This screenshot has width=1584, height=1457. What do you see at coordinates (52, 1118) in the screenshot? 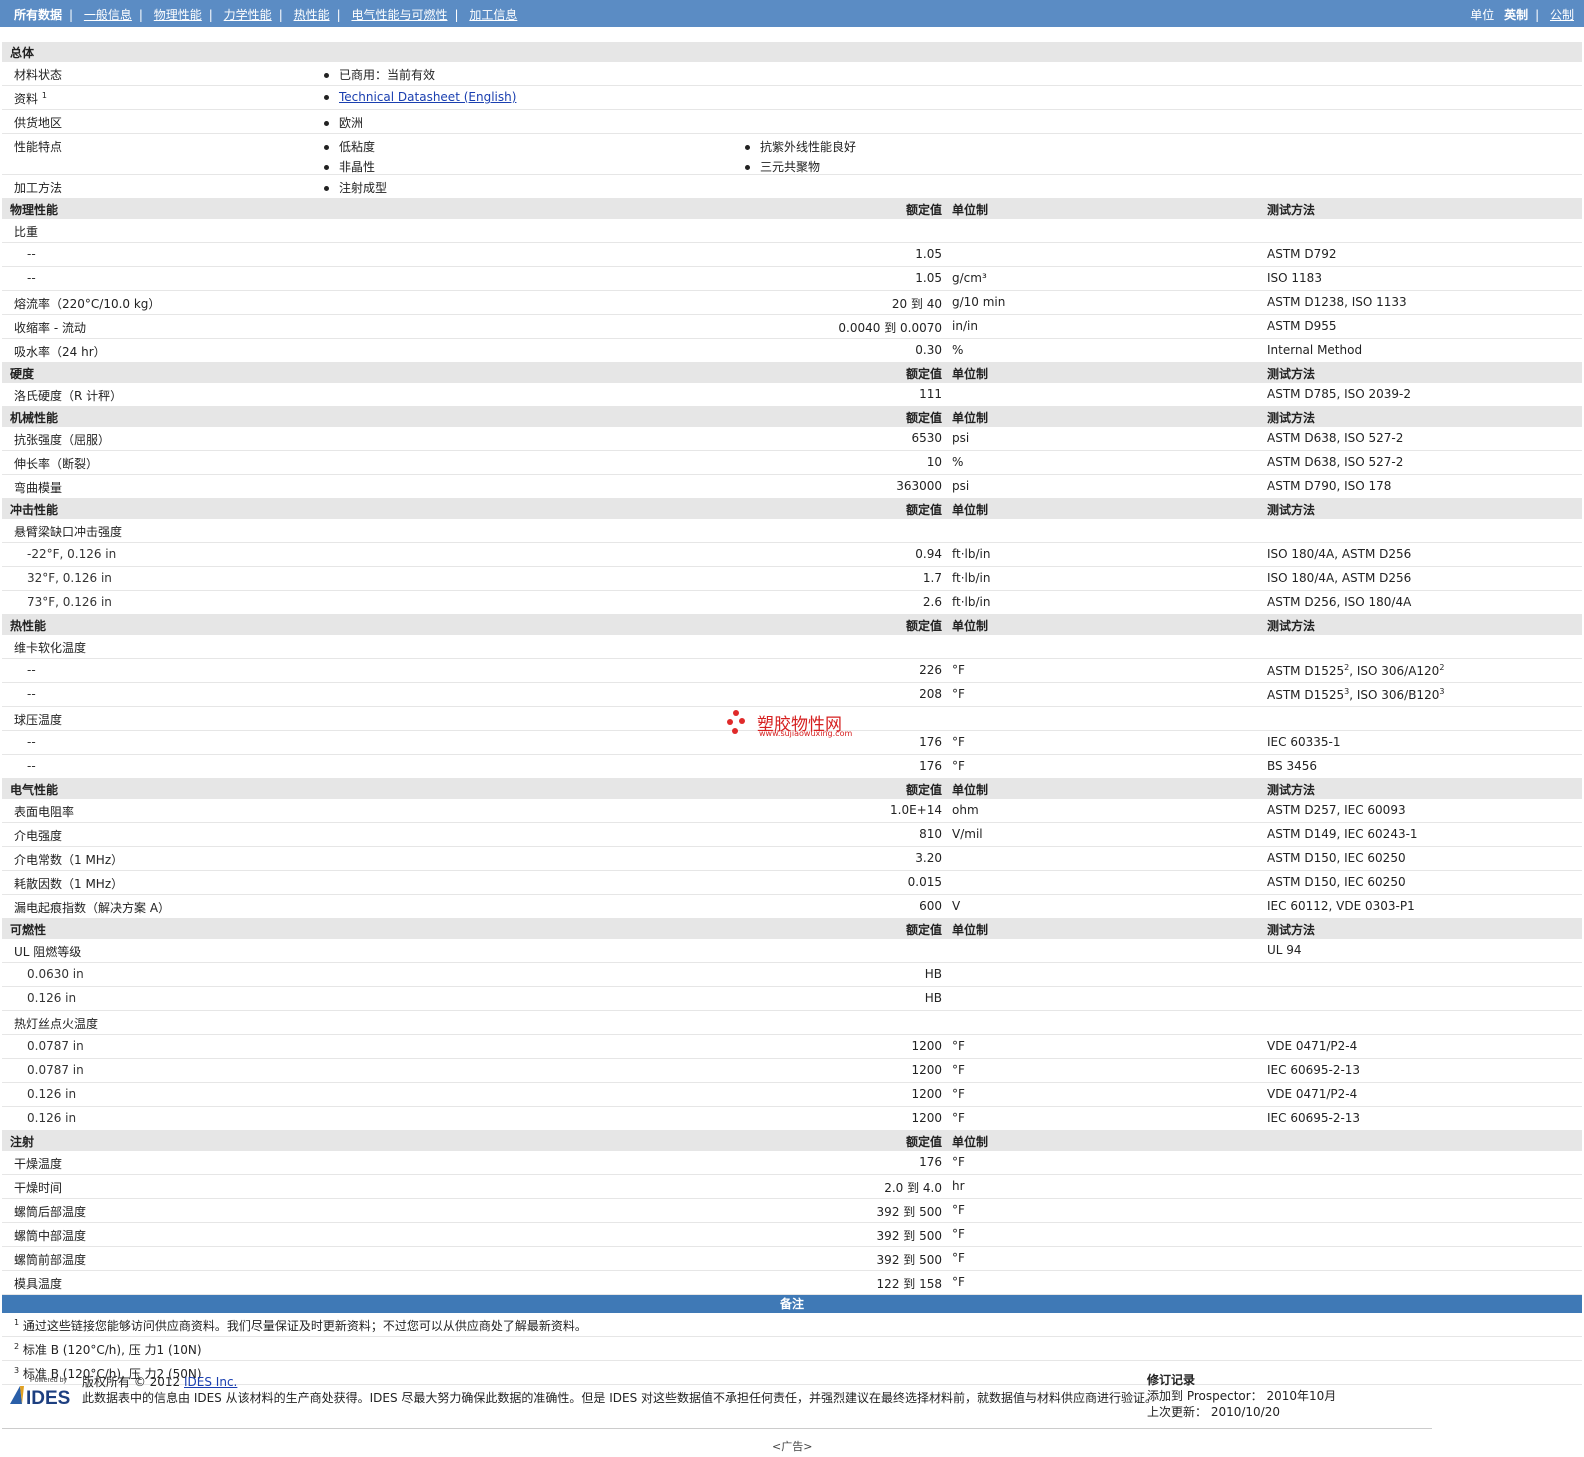
I see `row-label: 0.126 in` at bounding box center [52, 1118].